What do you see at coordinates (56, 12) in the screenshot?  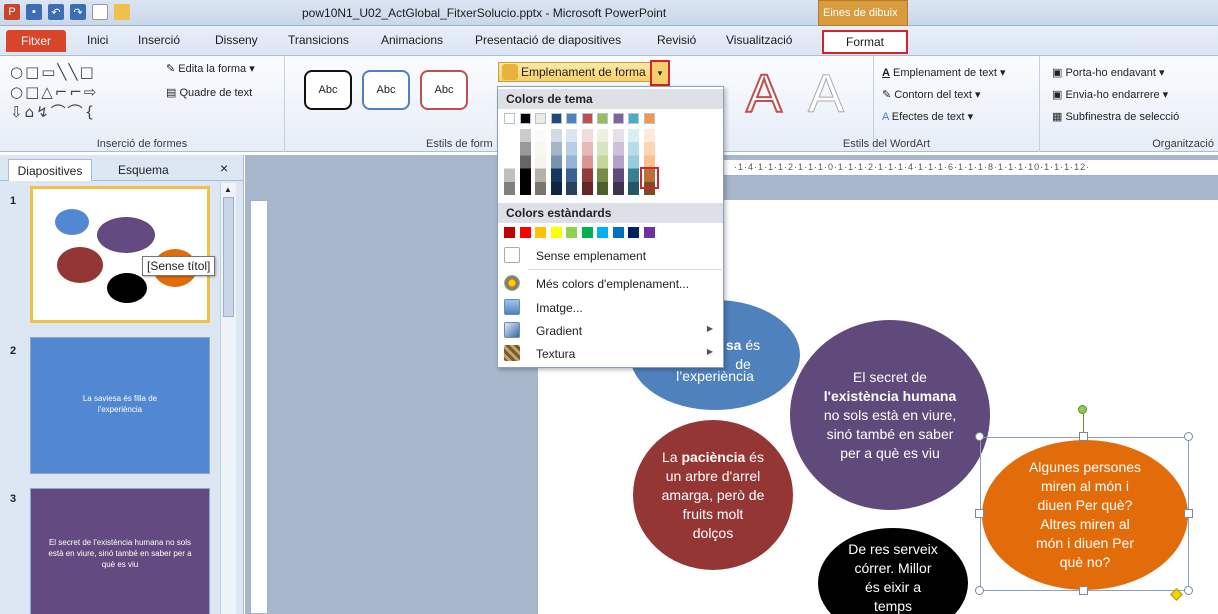 I see `undo-icon: ↶` at bounding box center [56, 12].